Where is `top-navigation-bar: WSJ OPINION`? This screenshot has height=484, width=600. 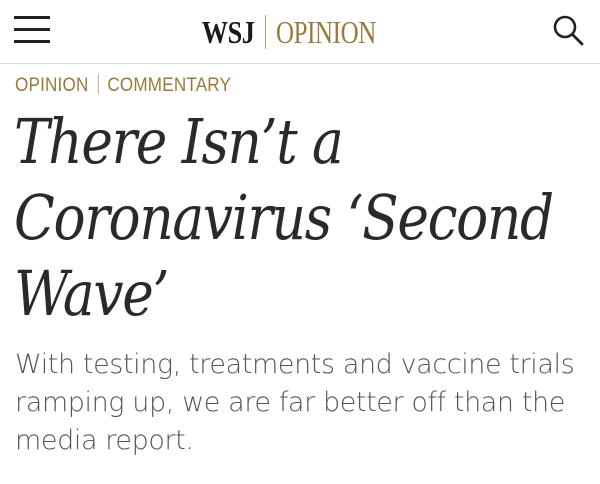
top-navigation-bar: WSJ OPINION is located at coordinates (300, 32).